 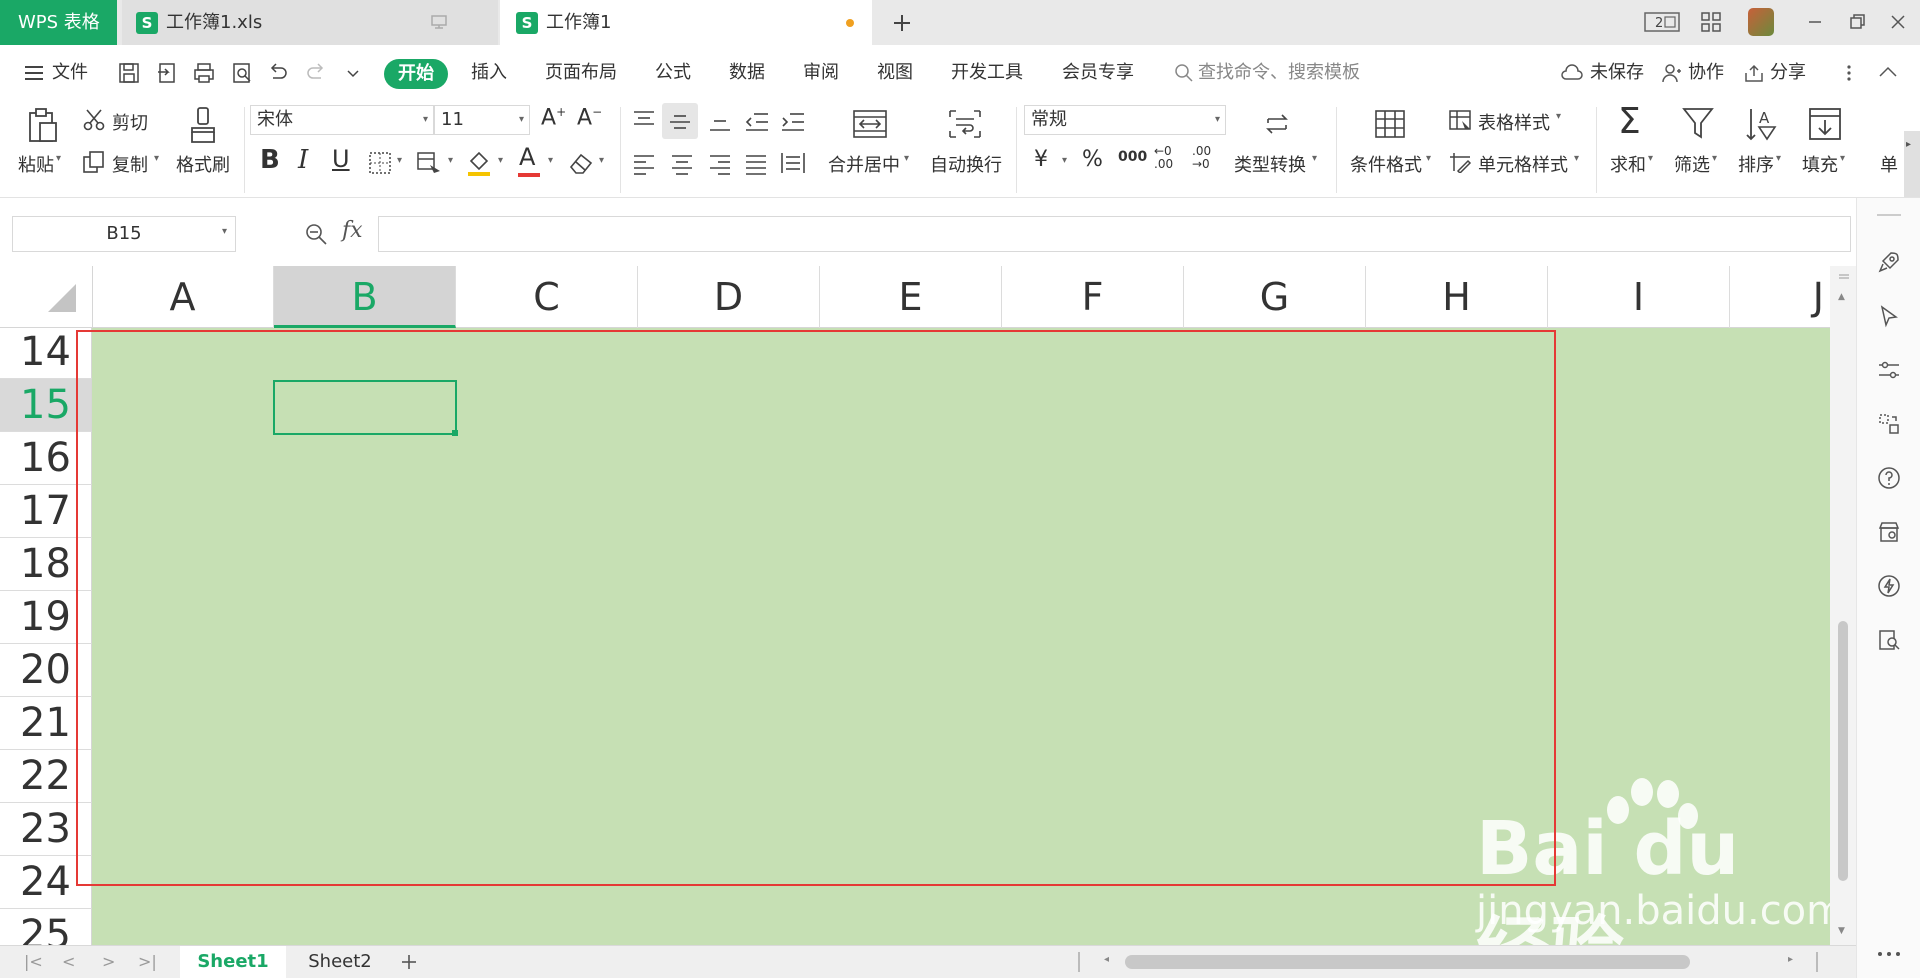 I want to click on format-painter-button: 格式刷, so click(x=203, y=164).